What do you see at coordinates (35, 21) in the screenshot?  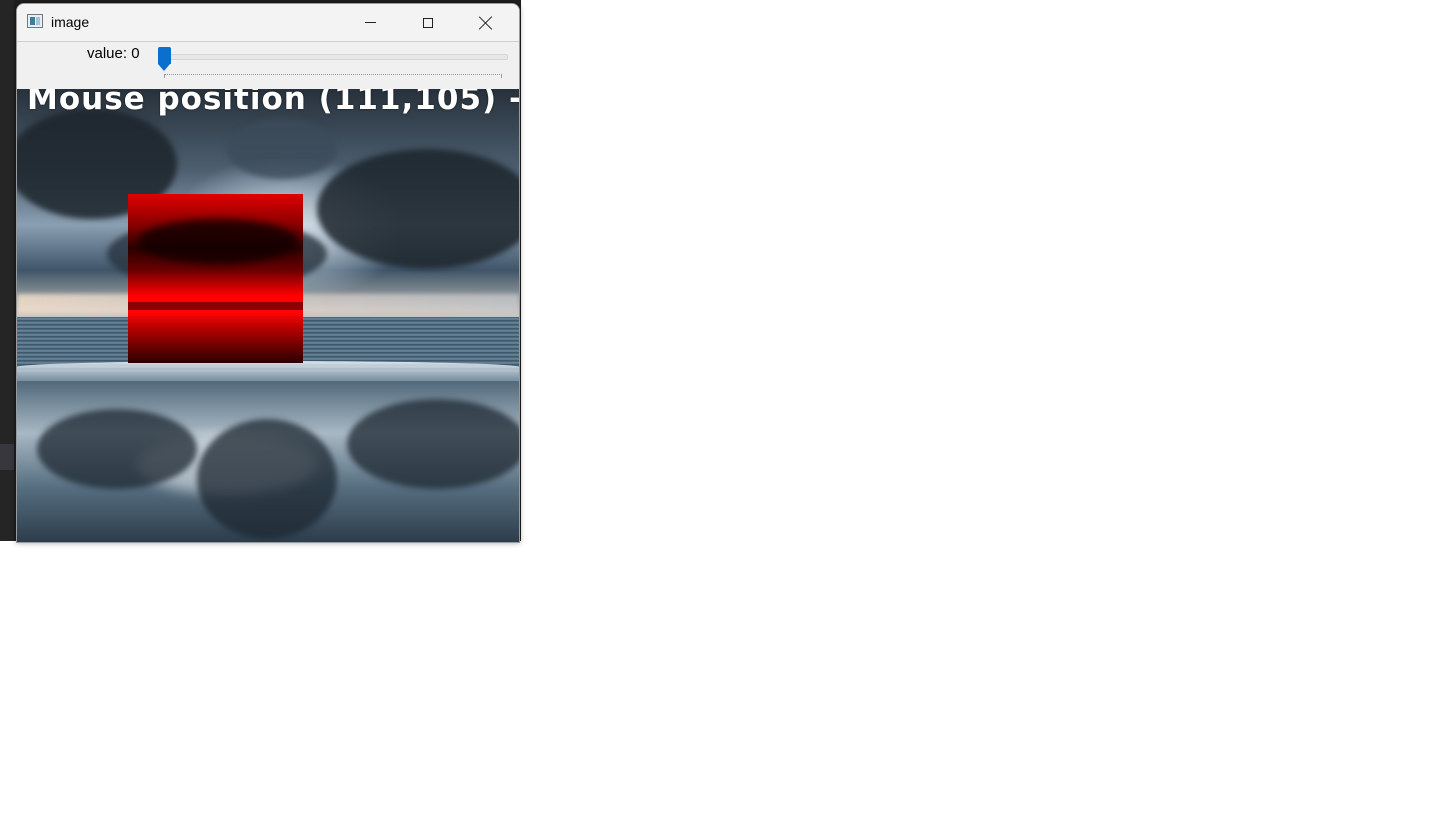 I see `app-image-icon` at bounding box center [35, 21].